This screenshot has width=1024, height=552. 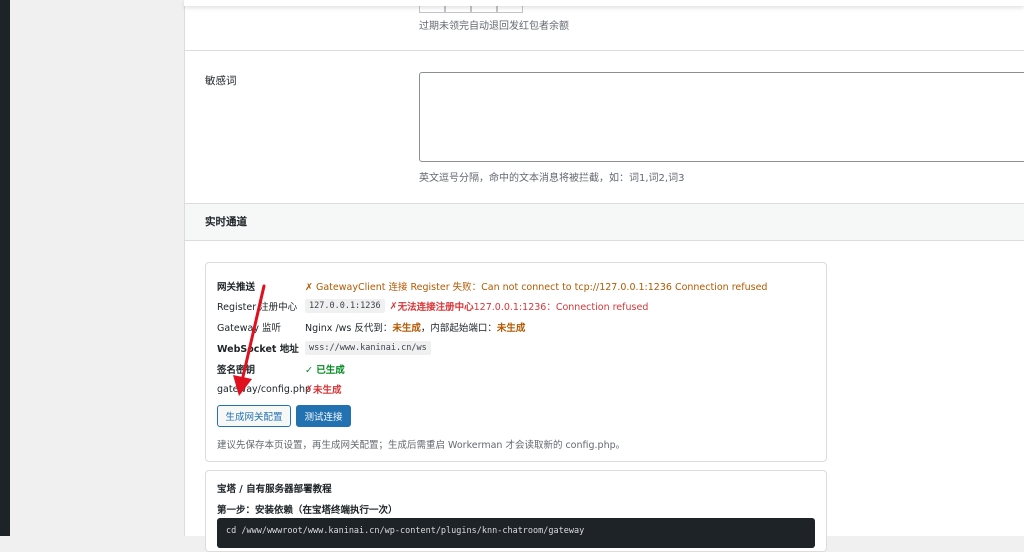 I want to click on red-packet-hint: 过期未领完自动退回发红包者余额, so click(x=494, y=26).